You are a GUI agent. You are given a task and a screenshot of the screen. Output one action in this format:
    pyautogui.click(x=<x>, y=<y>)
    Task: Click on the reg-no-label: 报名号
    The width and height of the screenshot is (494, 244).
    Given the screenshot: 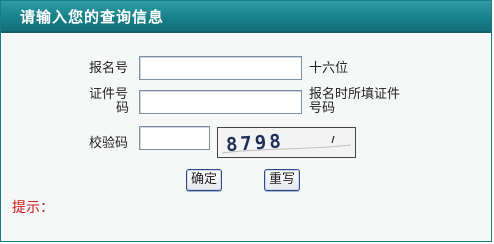 What is the action you would take?
    pyautogui.click(x=109, y=68)
    